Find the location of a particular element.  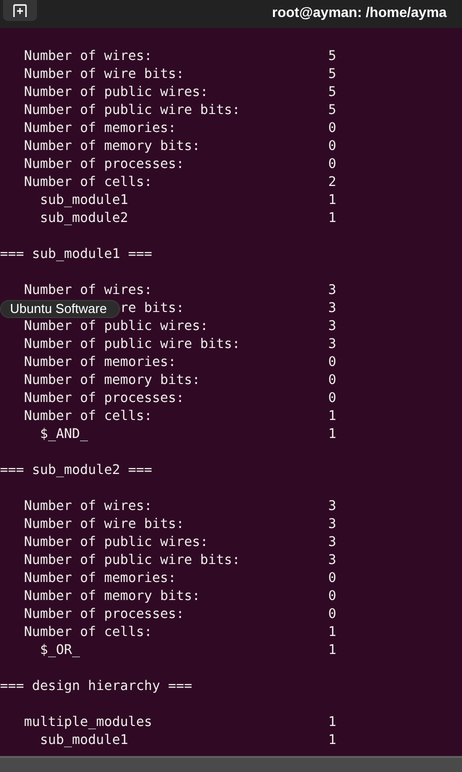

output-label: multiple_modules is located at coordinates (88, 722).